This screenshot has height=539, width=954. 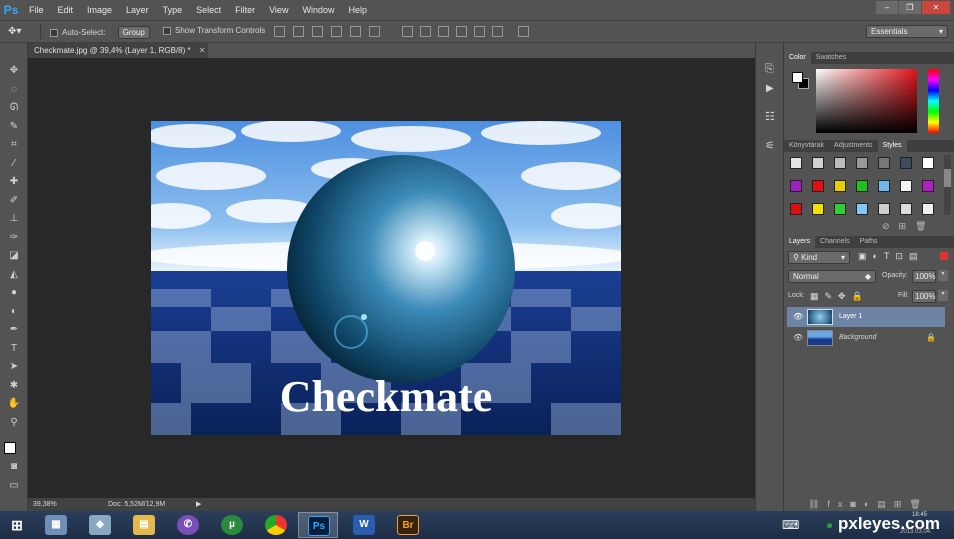 I want to click on quick-mask-icon: ◙, so click(x=14, y=467).